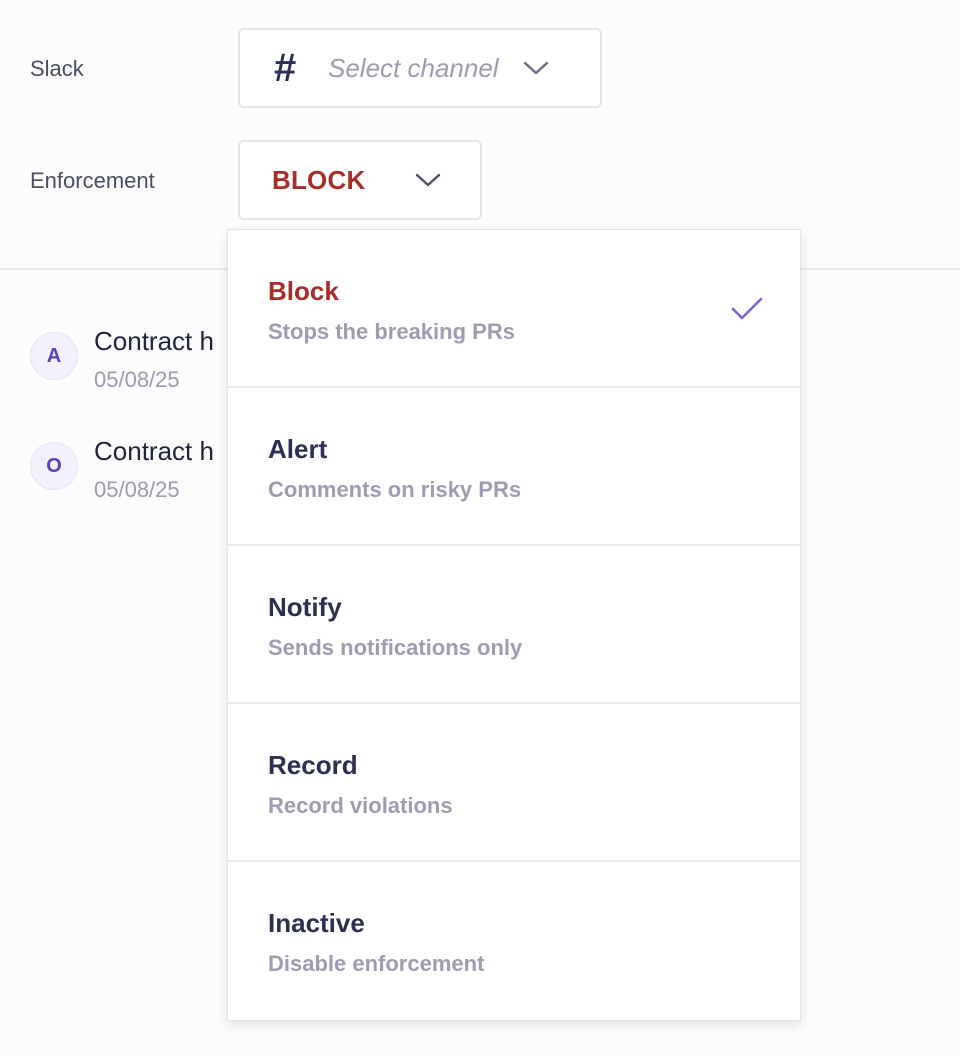 The width and height of the screenshot is (960, 1056). I want to click on option-description: Disable enforcement, so click(376, 963).